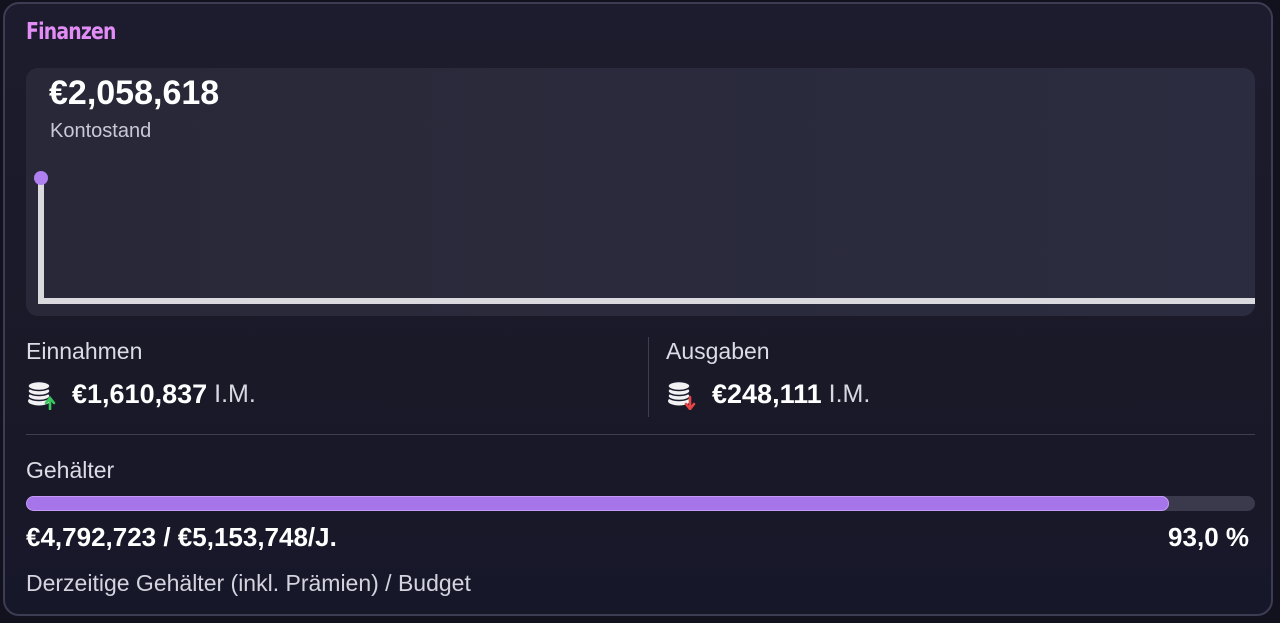 The width and height of the screenshot is (1280, 623). I want to click on balance-label: Kontostand, so click(101, 131).